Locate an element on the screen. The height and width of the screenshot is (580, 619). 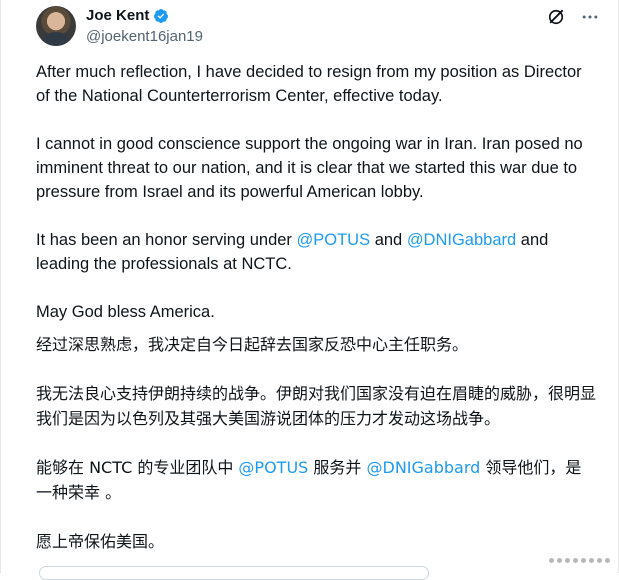
post-paragraph-en-4: May God bless America. is located at coordinates (125, 312).